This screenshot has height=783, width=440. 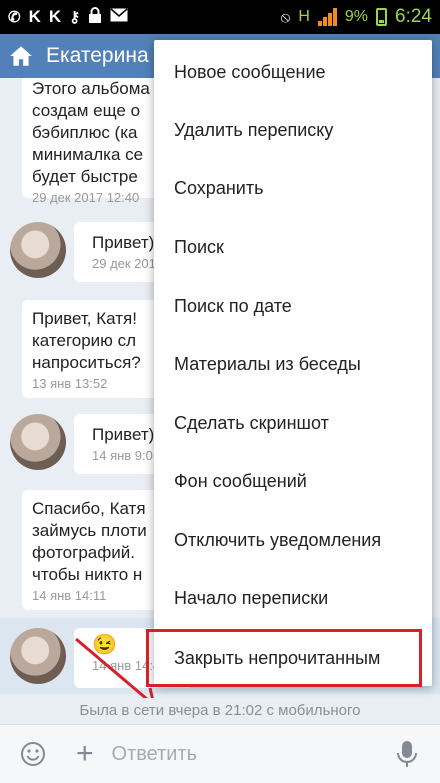 What do you see at coordinates (382, 17) in the screenshot?
I see `battery-icon` at bounding box center [382, 17].